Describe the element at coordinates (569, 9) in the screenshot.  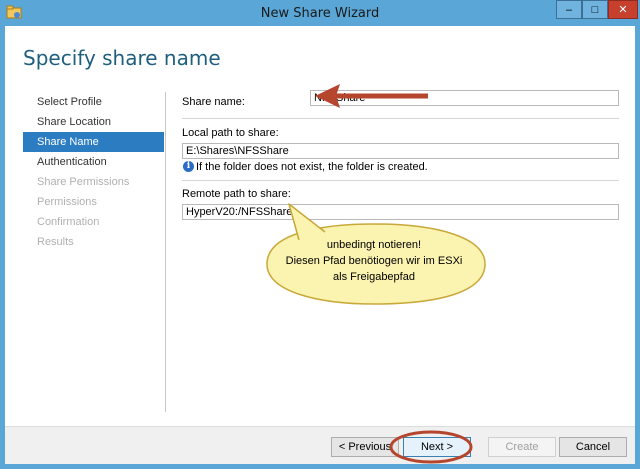
I see `minimize-button: –` at that location.